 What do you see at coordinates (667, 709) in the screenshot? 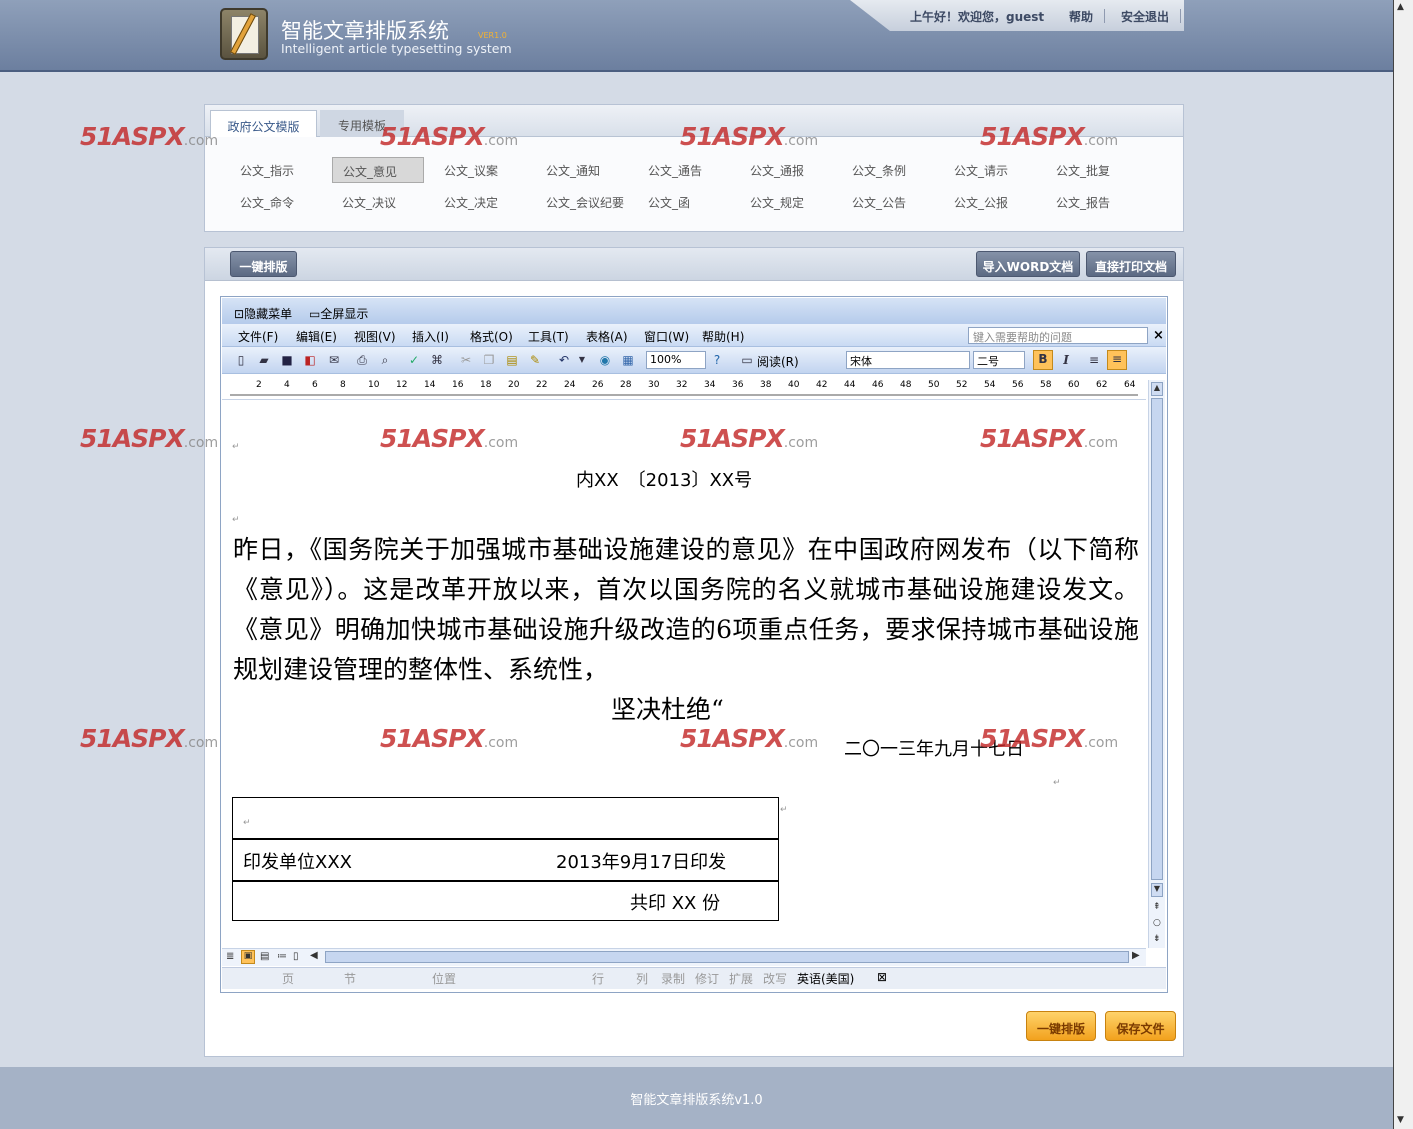
I see `body-text-last-line: 坚决杜绝“` at bounding box center [667, 709].